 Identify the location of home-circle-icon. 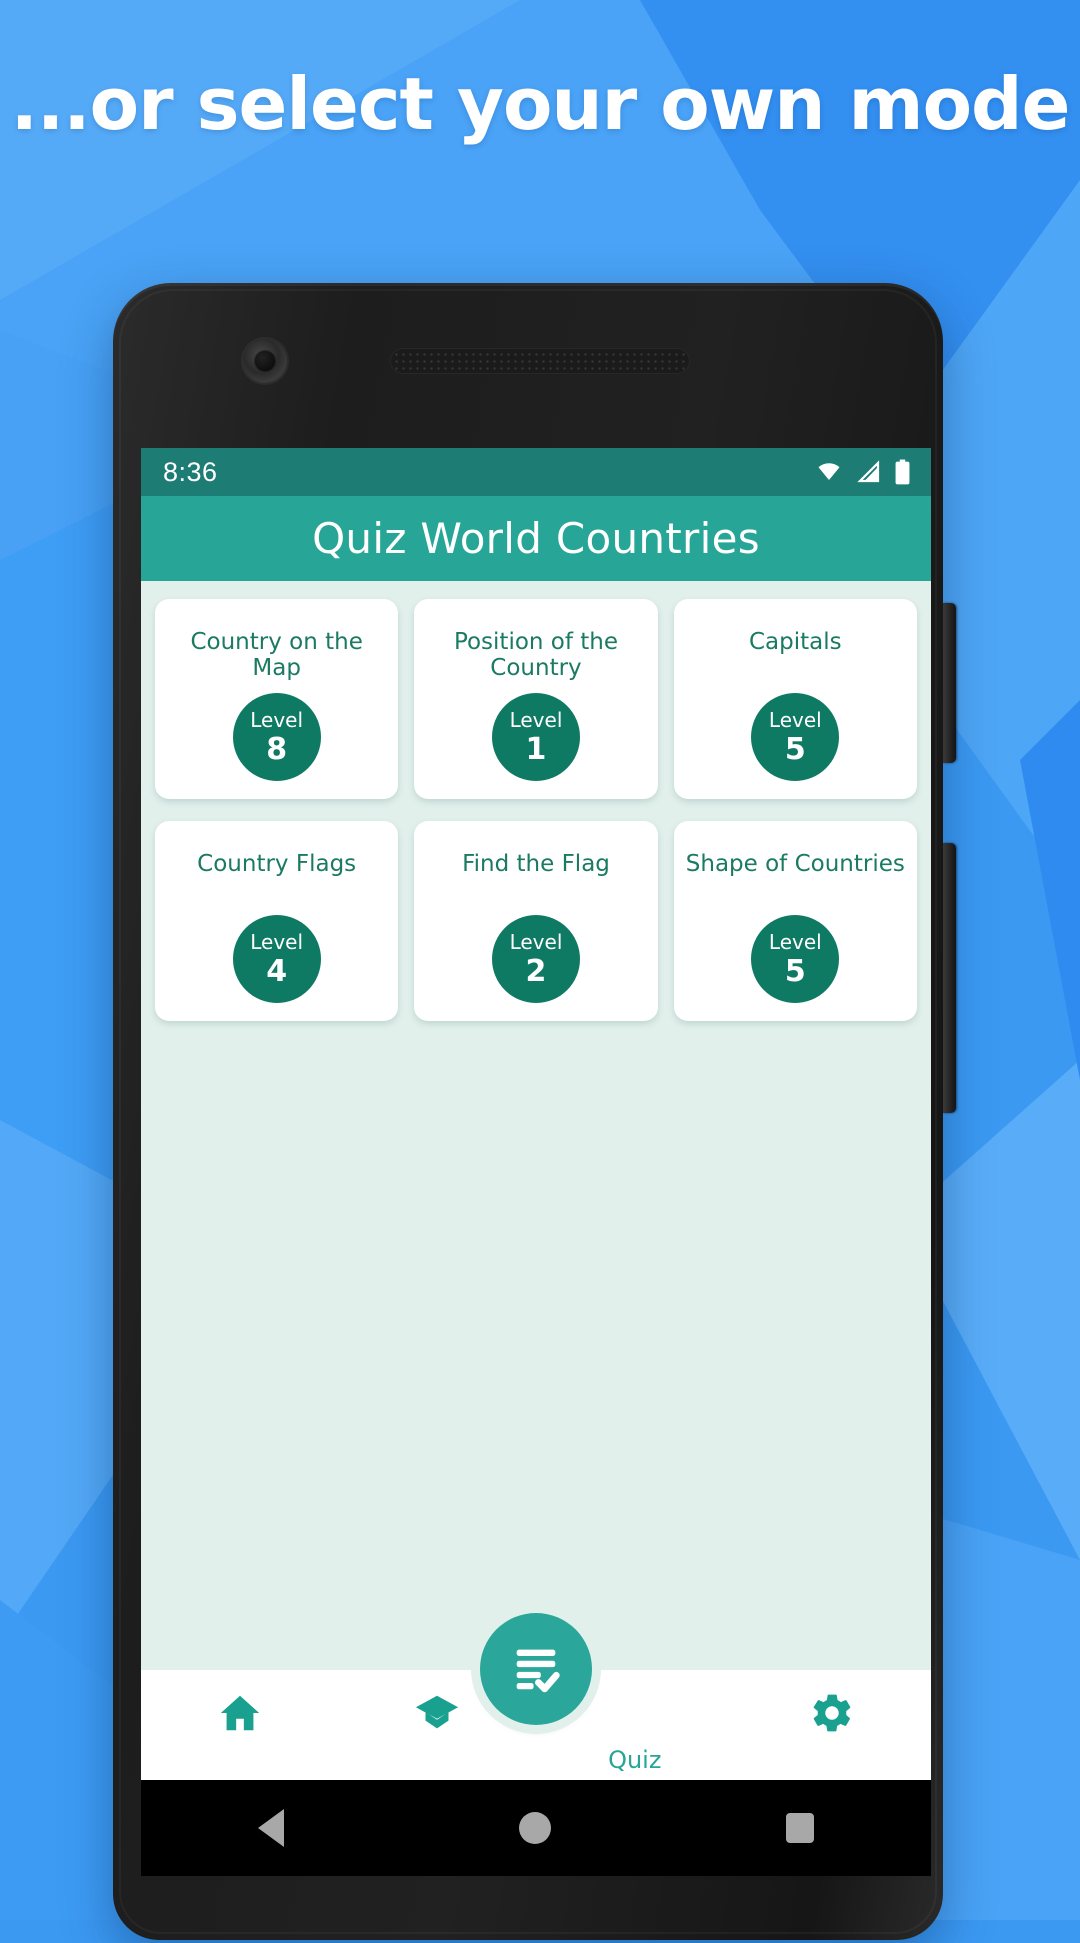
(534, 1828).